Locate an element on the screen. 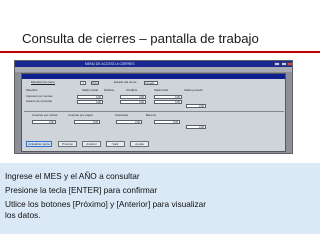 This screenshot has height=240, width=320. title-divider is located at coordinates (160, 52).